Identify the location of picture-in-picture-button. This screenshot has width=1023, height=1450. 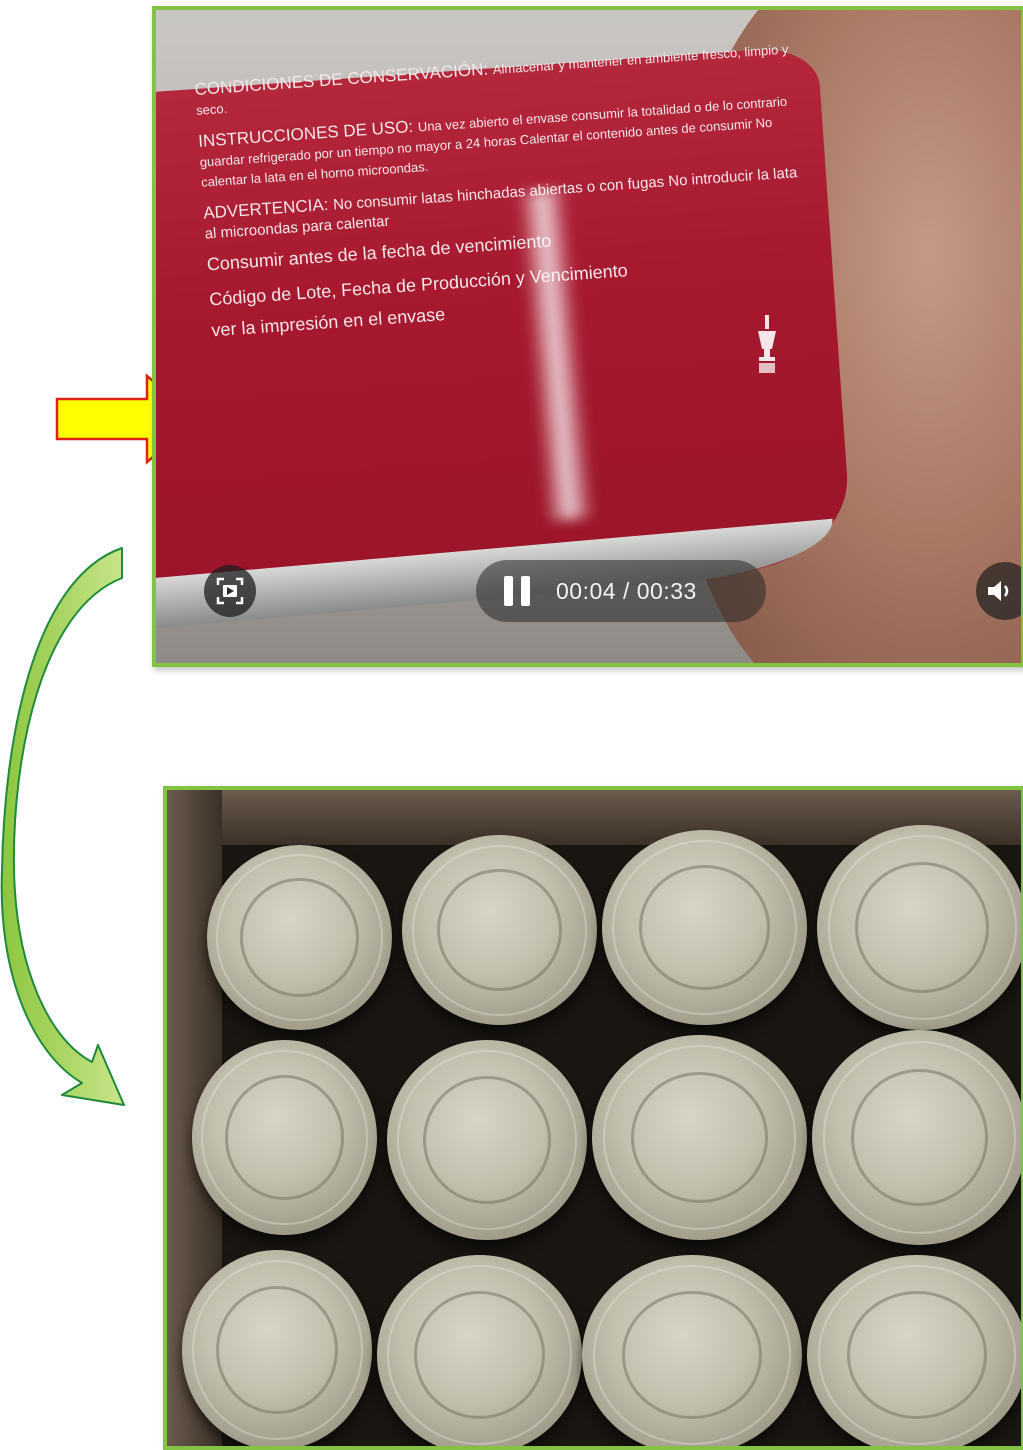
(230, 591).